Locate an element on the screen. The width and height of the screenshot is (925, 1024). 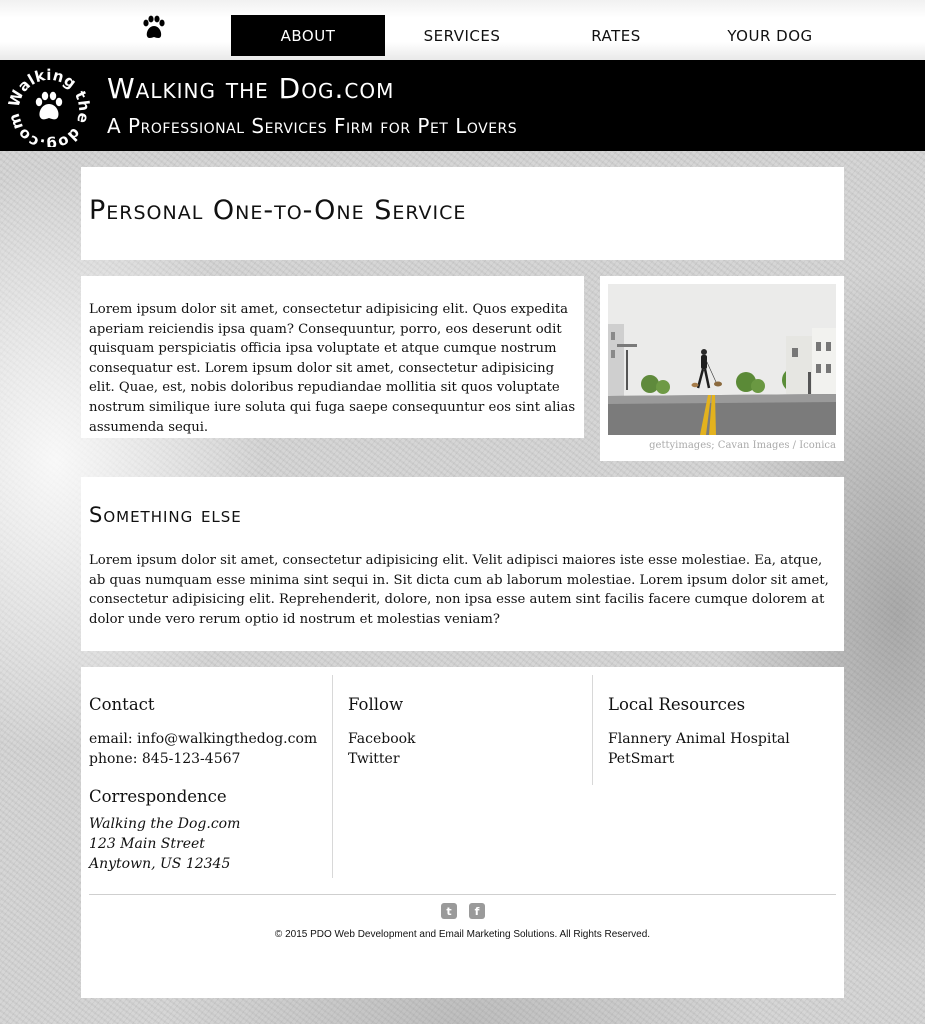
contact-phone: phone: 845-123-4567 is located at coordinates (207, 759).